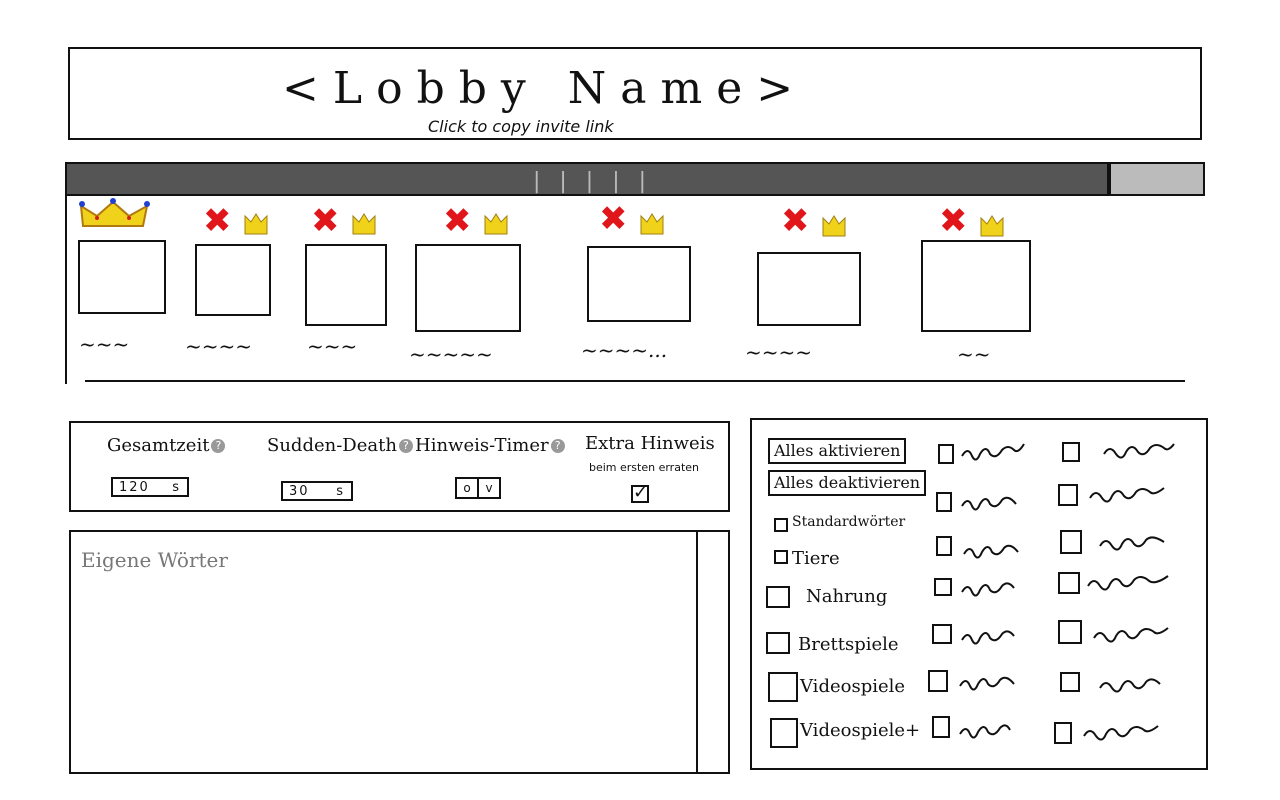 The width and height of the screenshot is (1280, 800). What do you see at coordinates (783, 687) in the screenshot?
I see `category-checkbox-videospiele` at bounding box center [783, 687].